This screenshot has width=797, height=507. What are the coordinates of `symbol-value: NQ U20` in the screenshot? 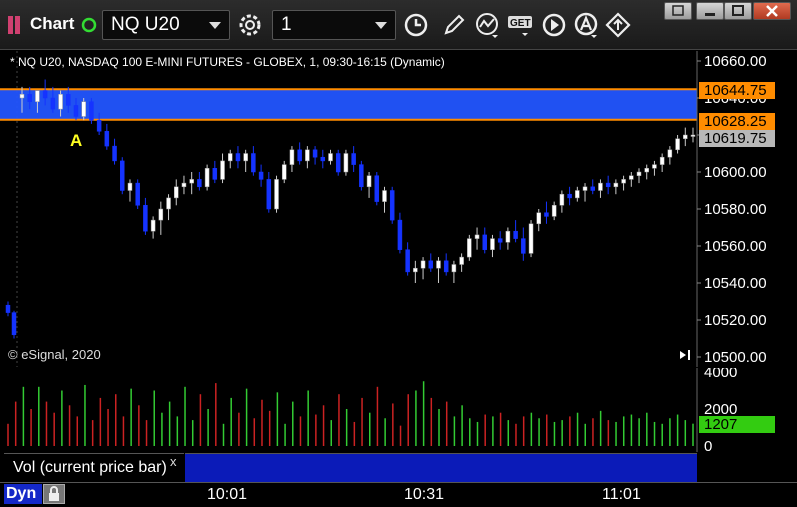 It's located at (145, 24).